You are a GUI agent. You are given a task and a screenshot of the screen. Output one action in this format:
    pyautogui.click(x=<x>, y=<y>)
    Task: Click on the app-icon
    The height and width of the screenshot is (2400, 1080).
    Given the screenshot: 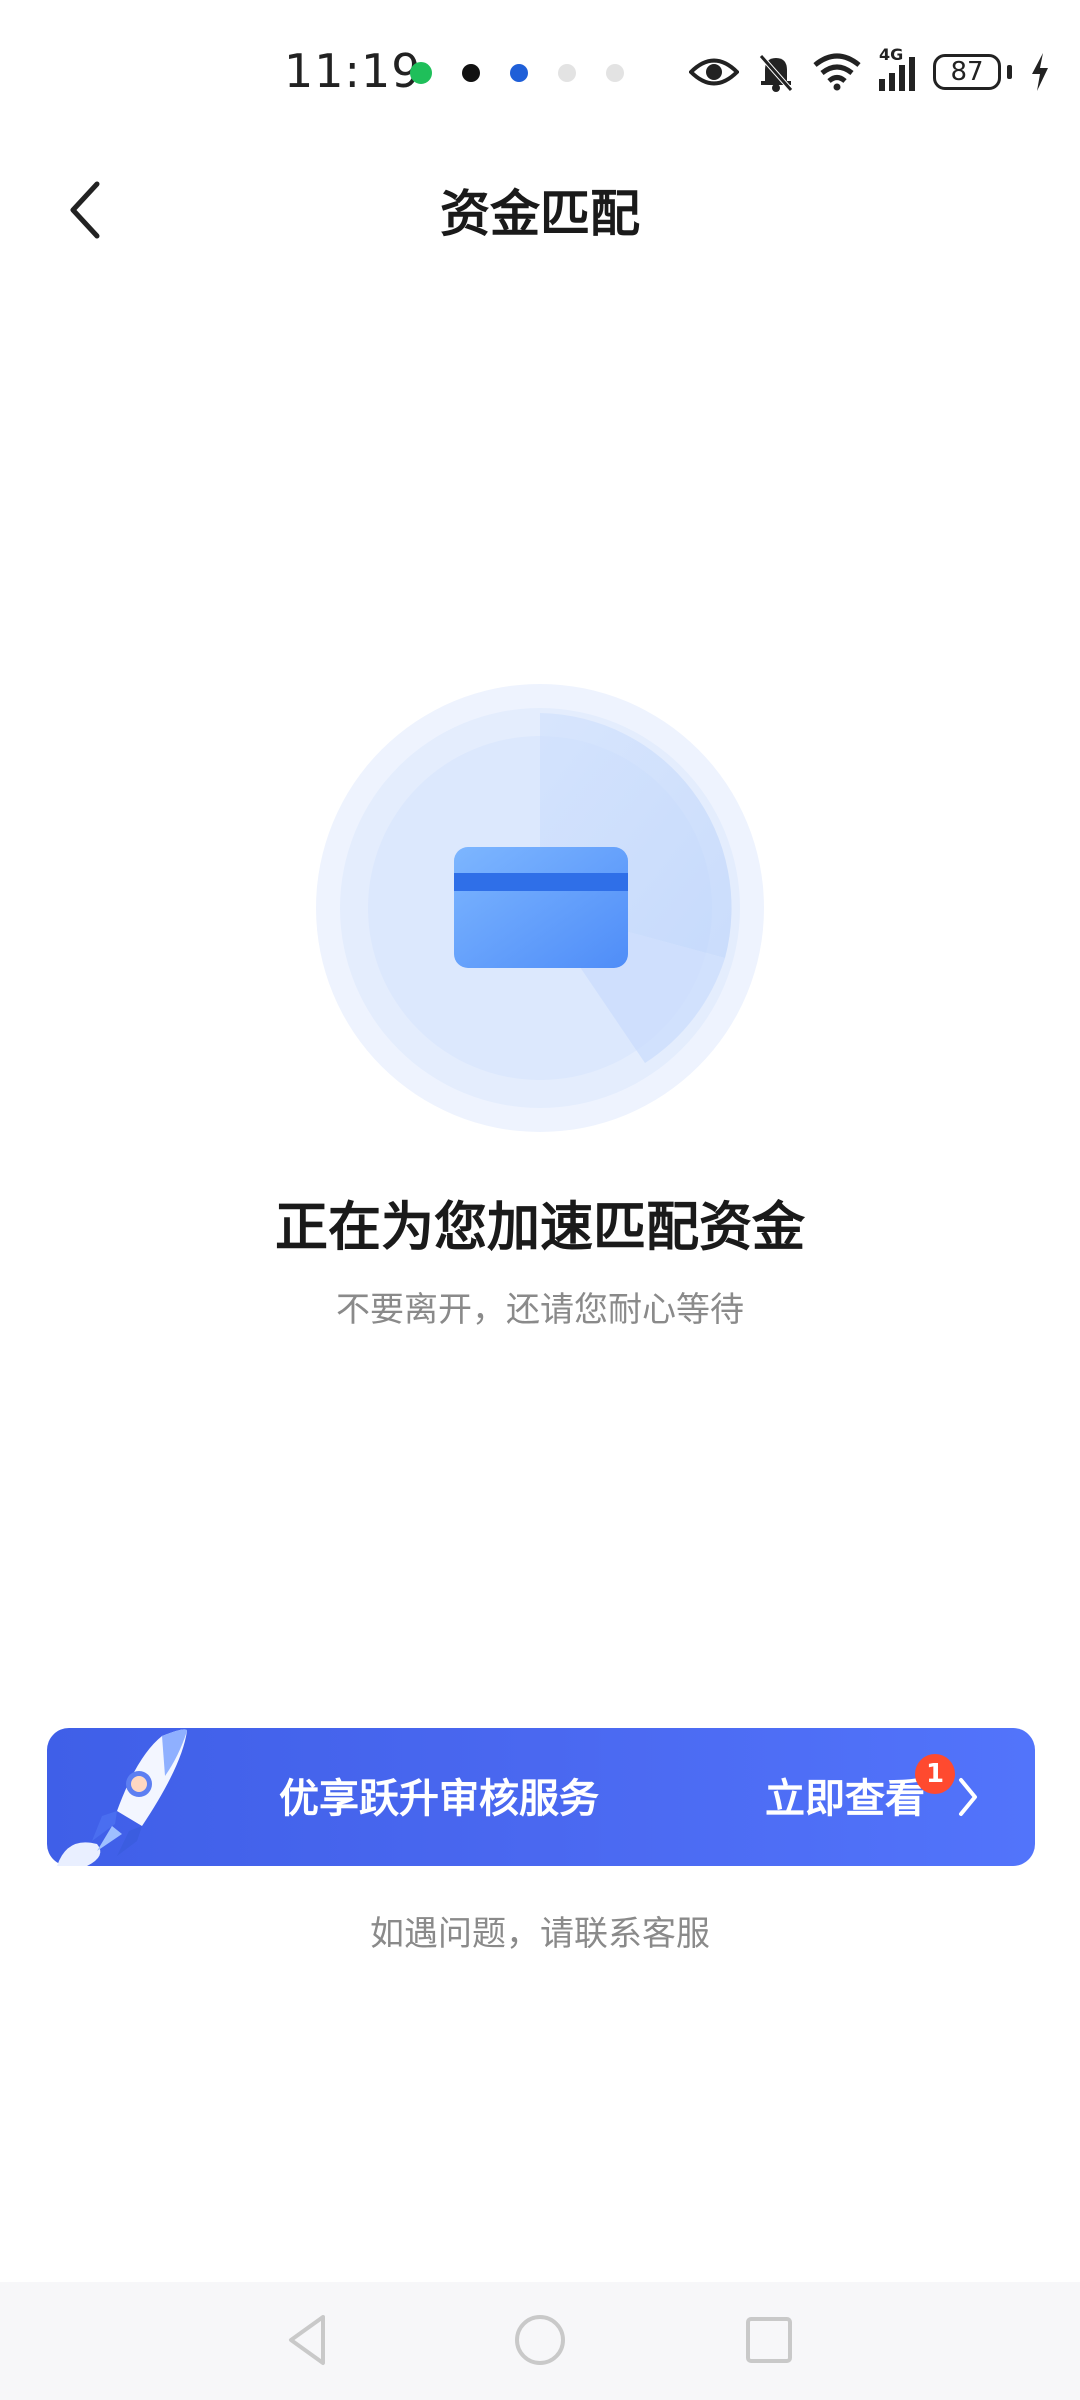 What is the action you would take?
    pyautogui.click(x=519, y=73)
    